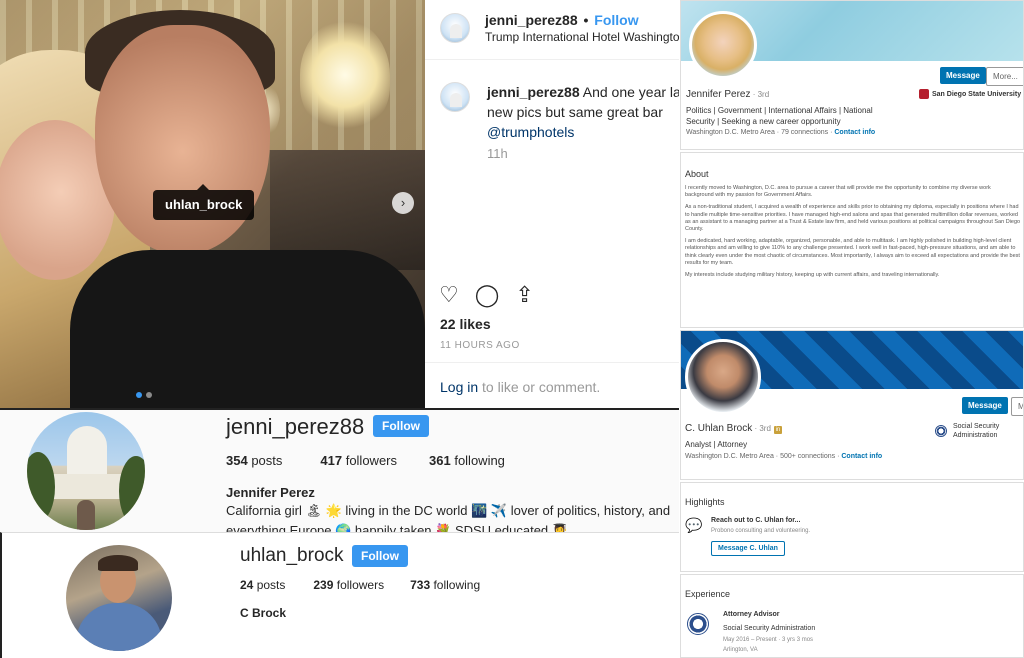 Image resolution: width=1024 pixels, height=658 pixels. What do you see at coordinates (449, 295) in the screenshot?
I see `heart-icon: ♡` at bounding box center [449, 295].